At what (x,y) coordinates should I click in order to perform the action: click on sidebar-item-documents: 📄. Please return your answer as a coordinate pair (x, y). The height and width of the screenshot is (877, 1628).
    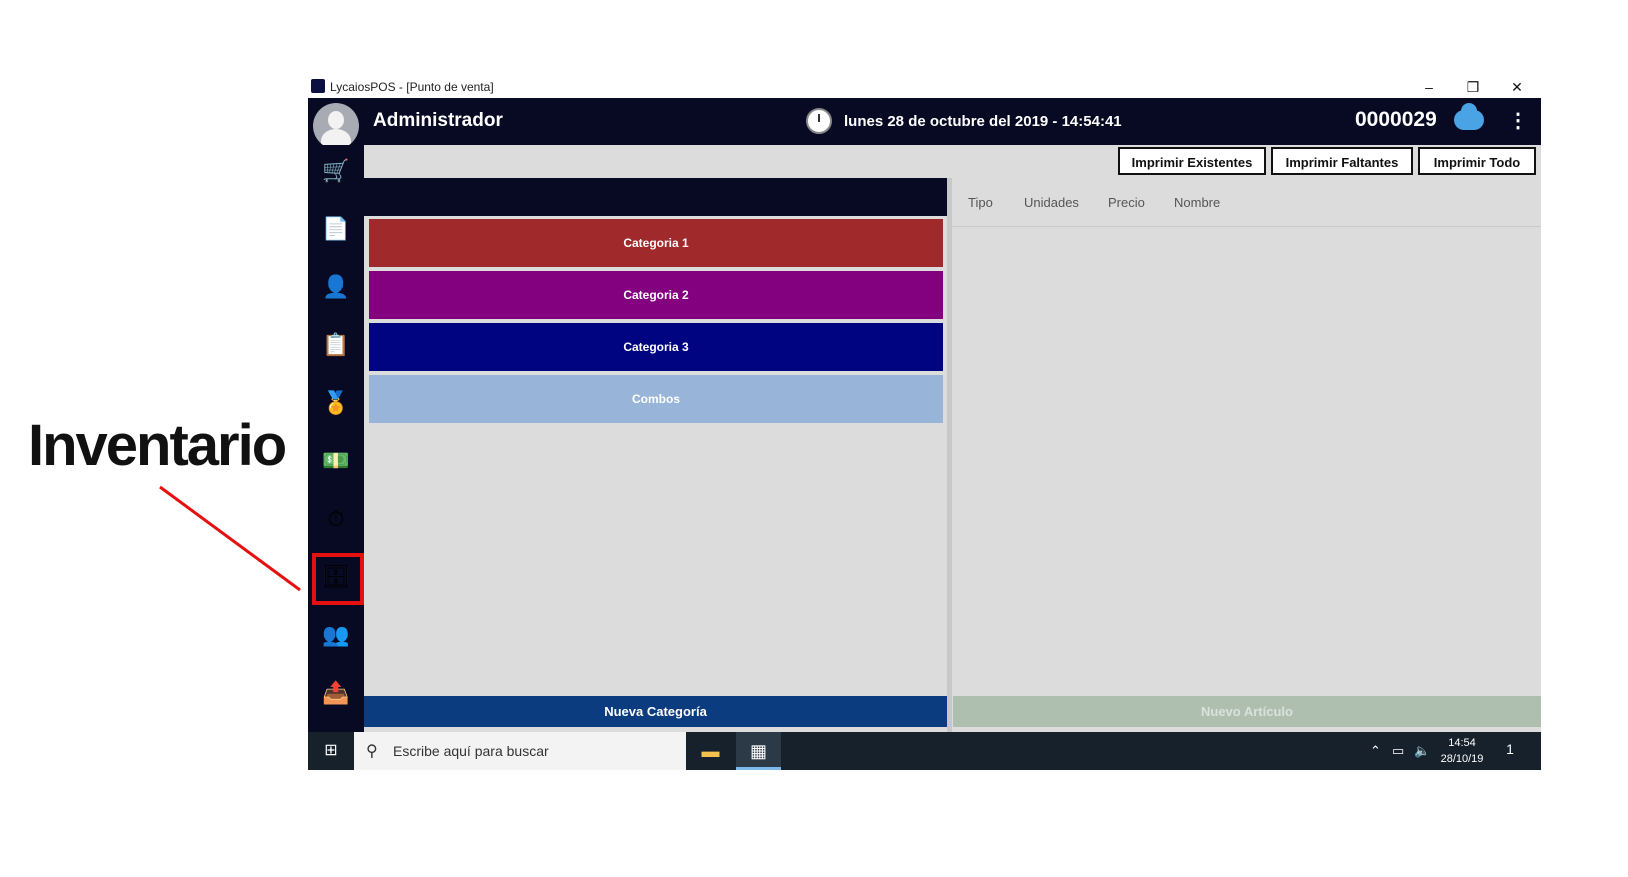
    Looking at the image, I should click on (336, 229).